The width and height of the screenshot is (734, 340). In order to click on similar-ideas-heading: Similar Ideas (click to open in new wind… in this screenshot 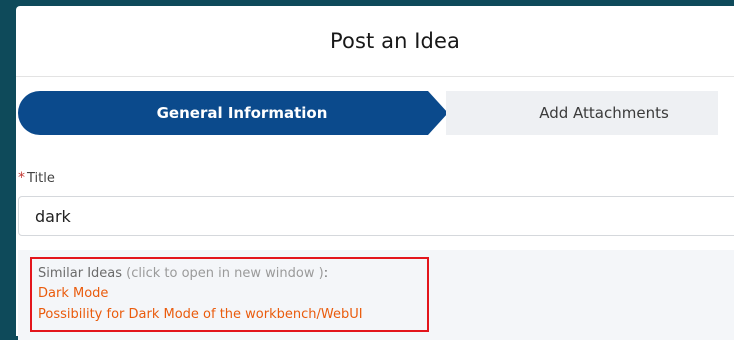, I will do `click(229, 273)`.